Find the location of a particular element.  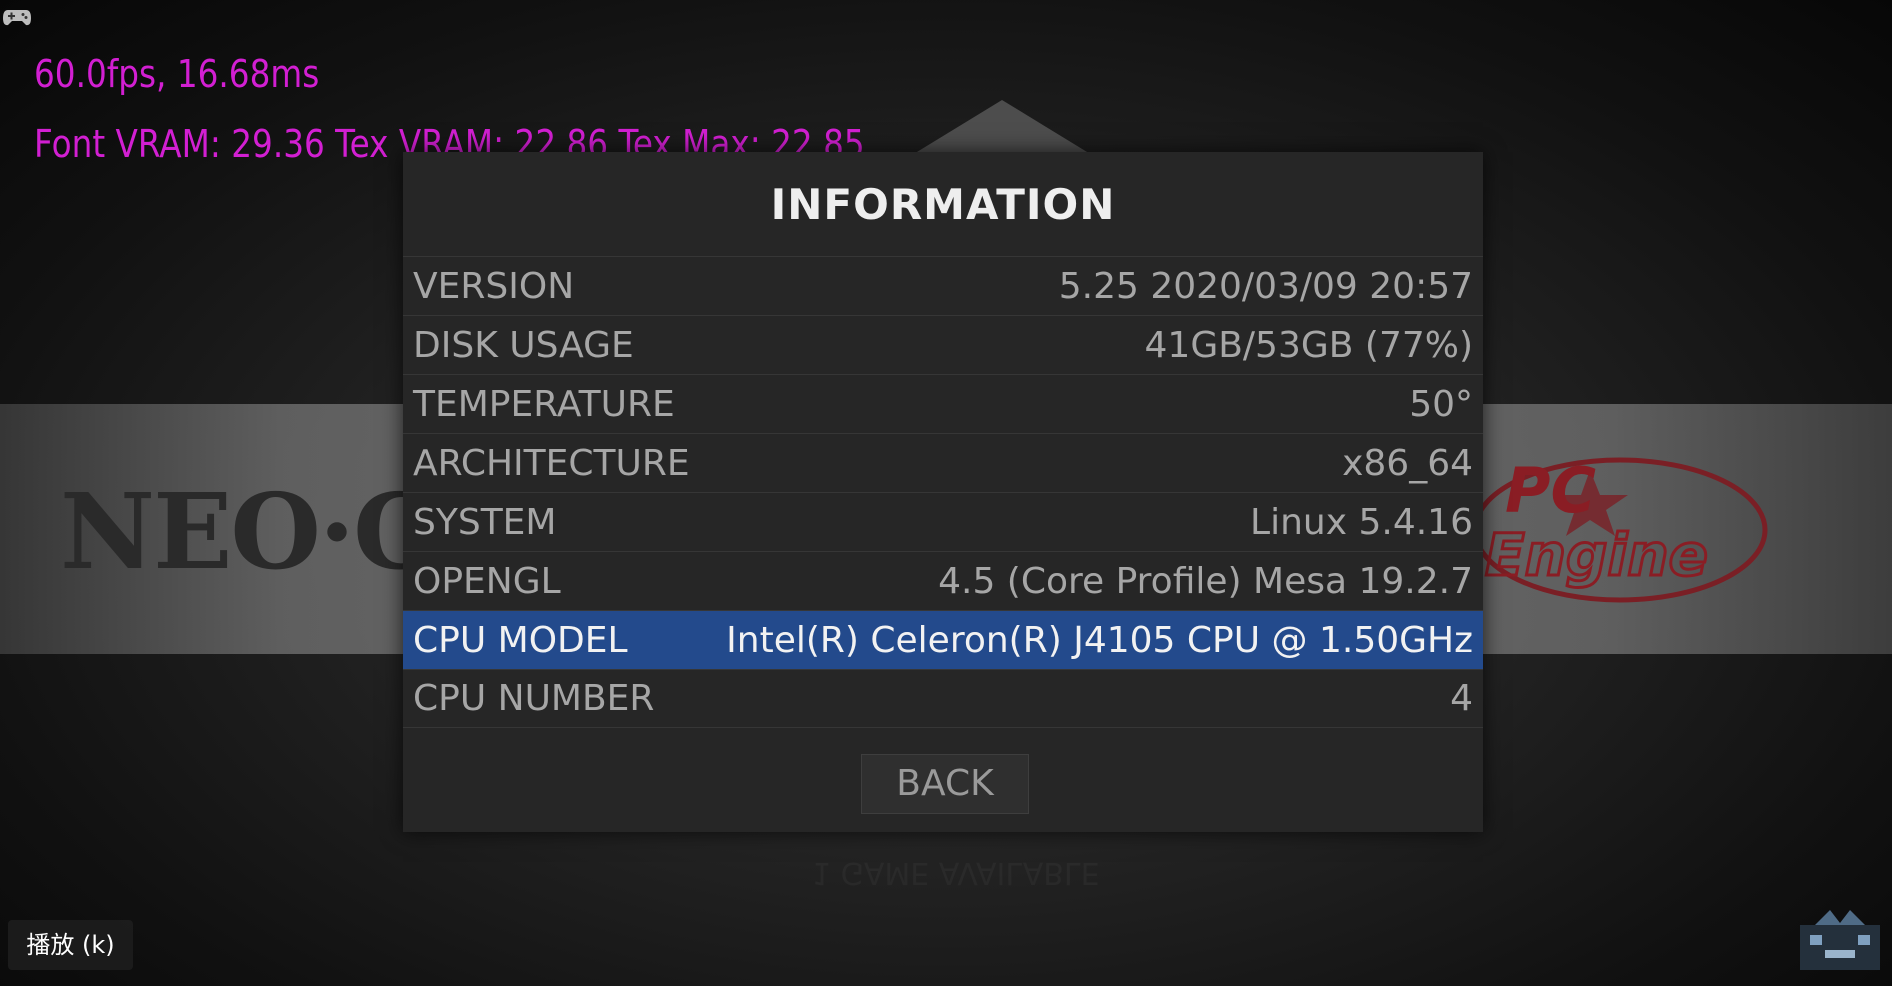

info-row-disk-usage: DISK USAGE 41GB/53GB (77%) is located at coordinates (943, 344).